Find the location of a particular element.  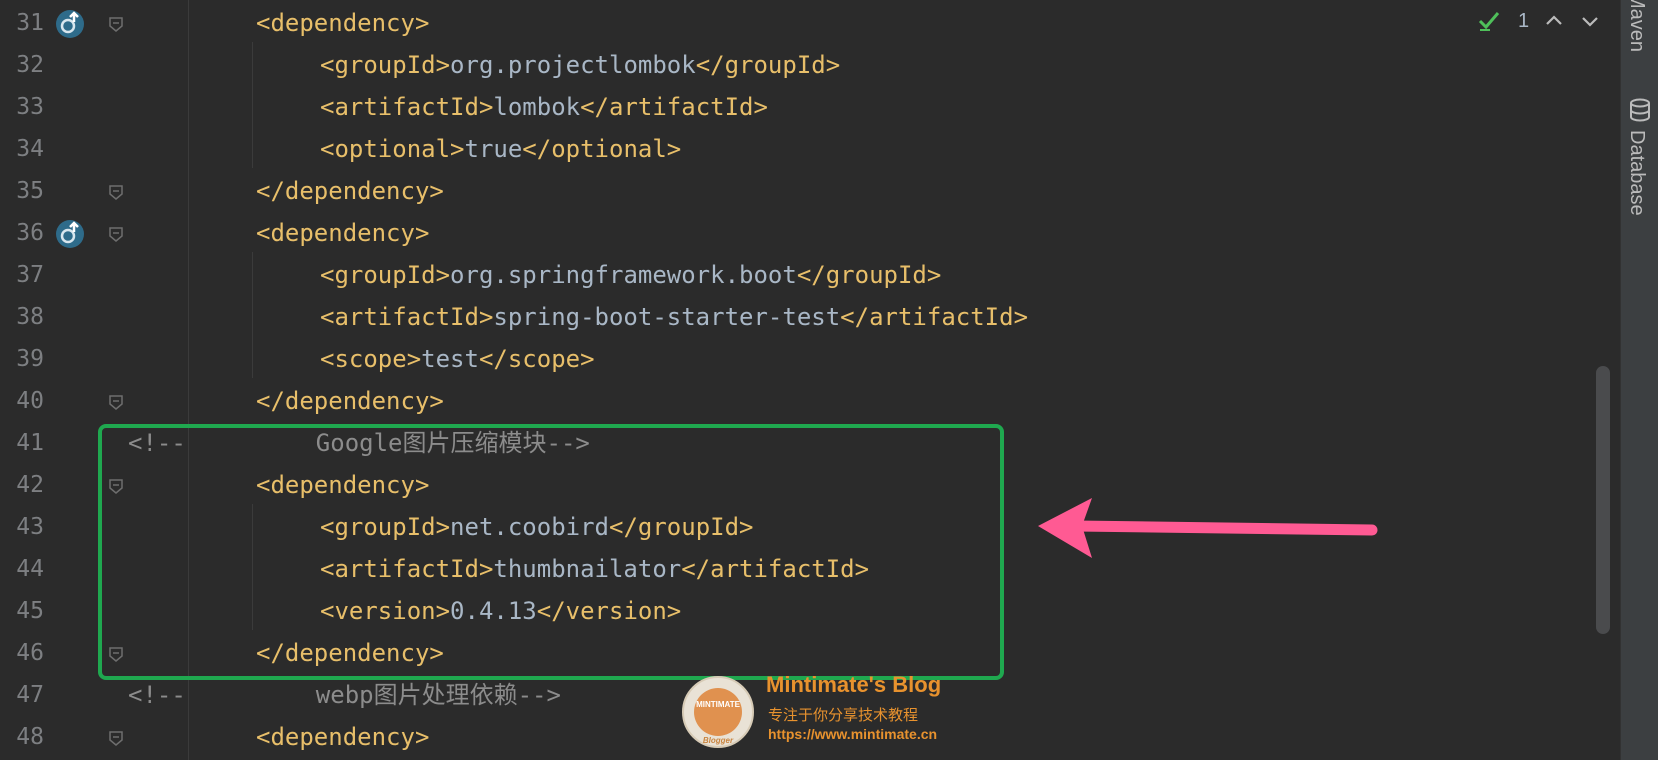

inspection-widget: 1 is located at coordinates (1539, 21).